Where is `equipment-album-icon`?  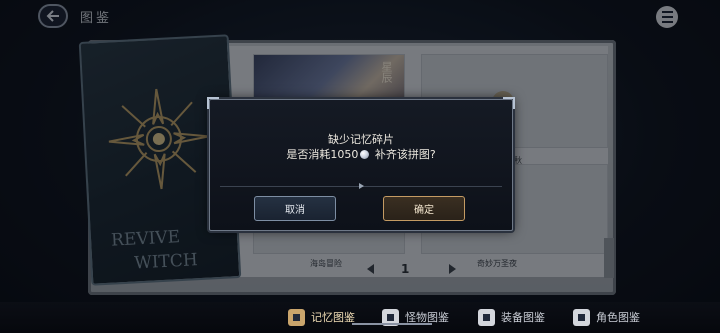 equipment-album-icon is located at coordinates (486, 317).